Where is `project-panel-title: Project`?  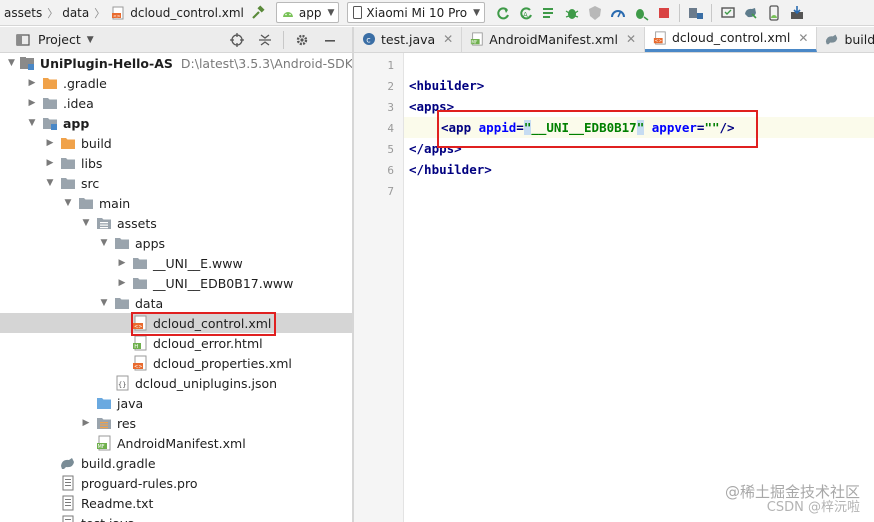
project-panel-title: Project is located at coordinates (59, 39).